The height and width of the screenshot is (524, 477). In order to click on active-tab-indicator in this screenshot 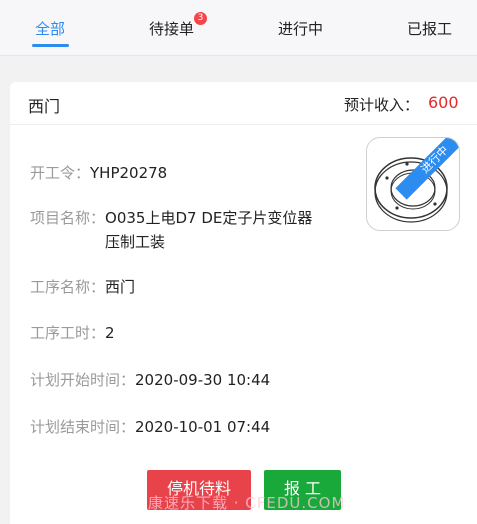, I will do `click(50, 45)`.